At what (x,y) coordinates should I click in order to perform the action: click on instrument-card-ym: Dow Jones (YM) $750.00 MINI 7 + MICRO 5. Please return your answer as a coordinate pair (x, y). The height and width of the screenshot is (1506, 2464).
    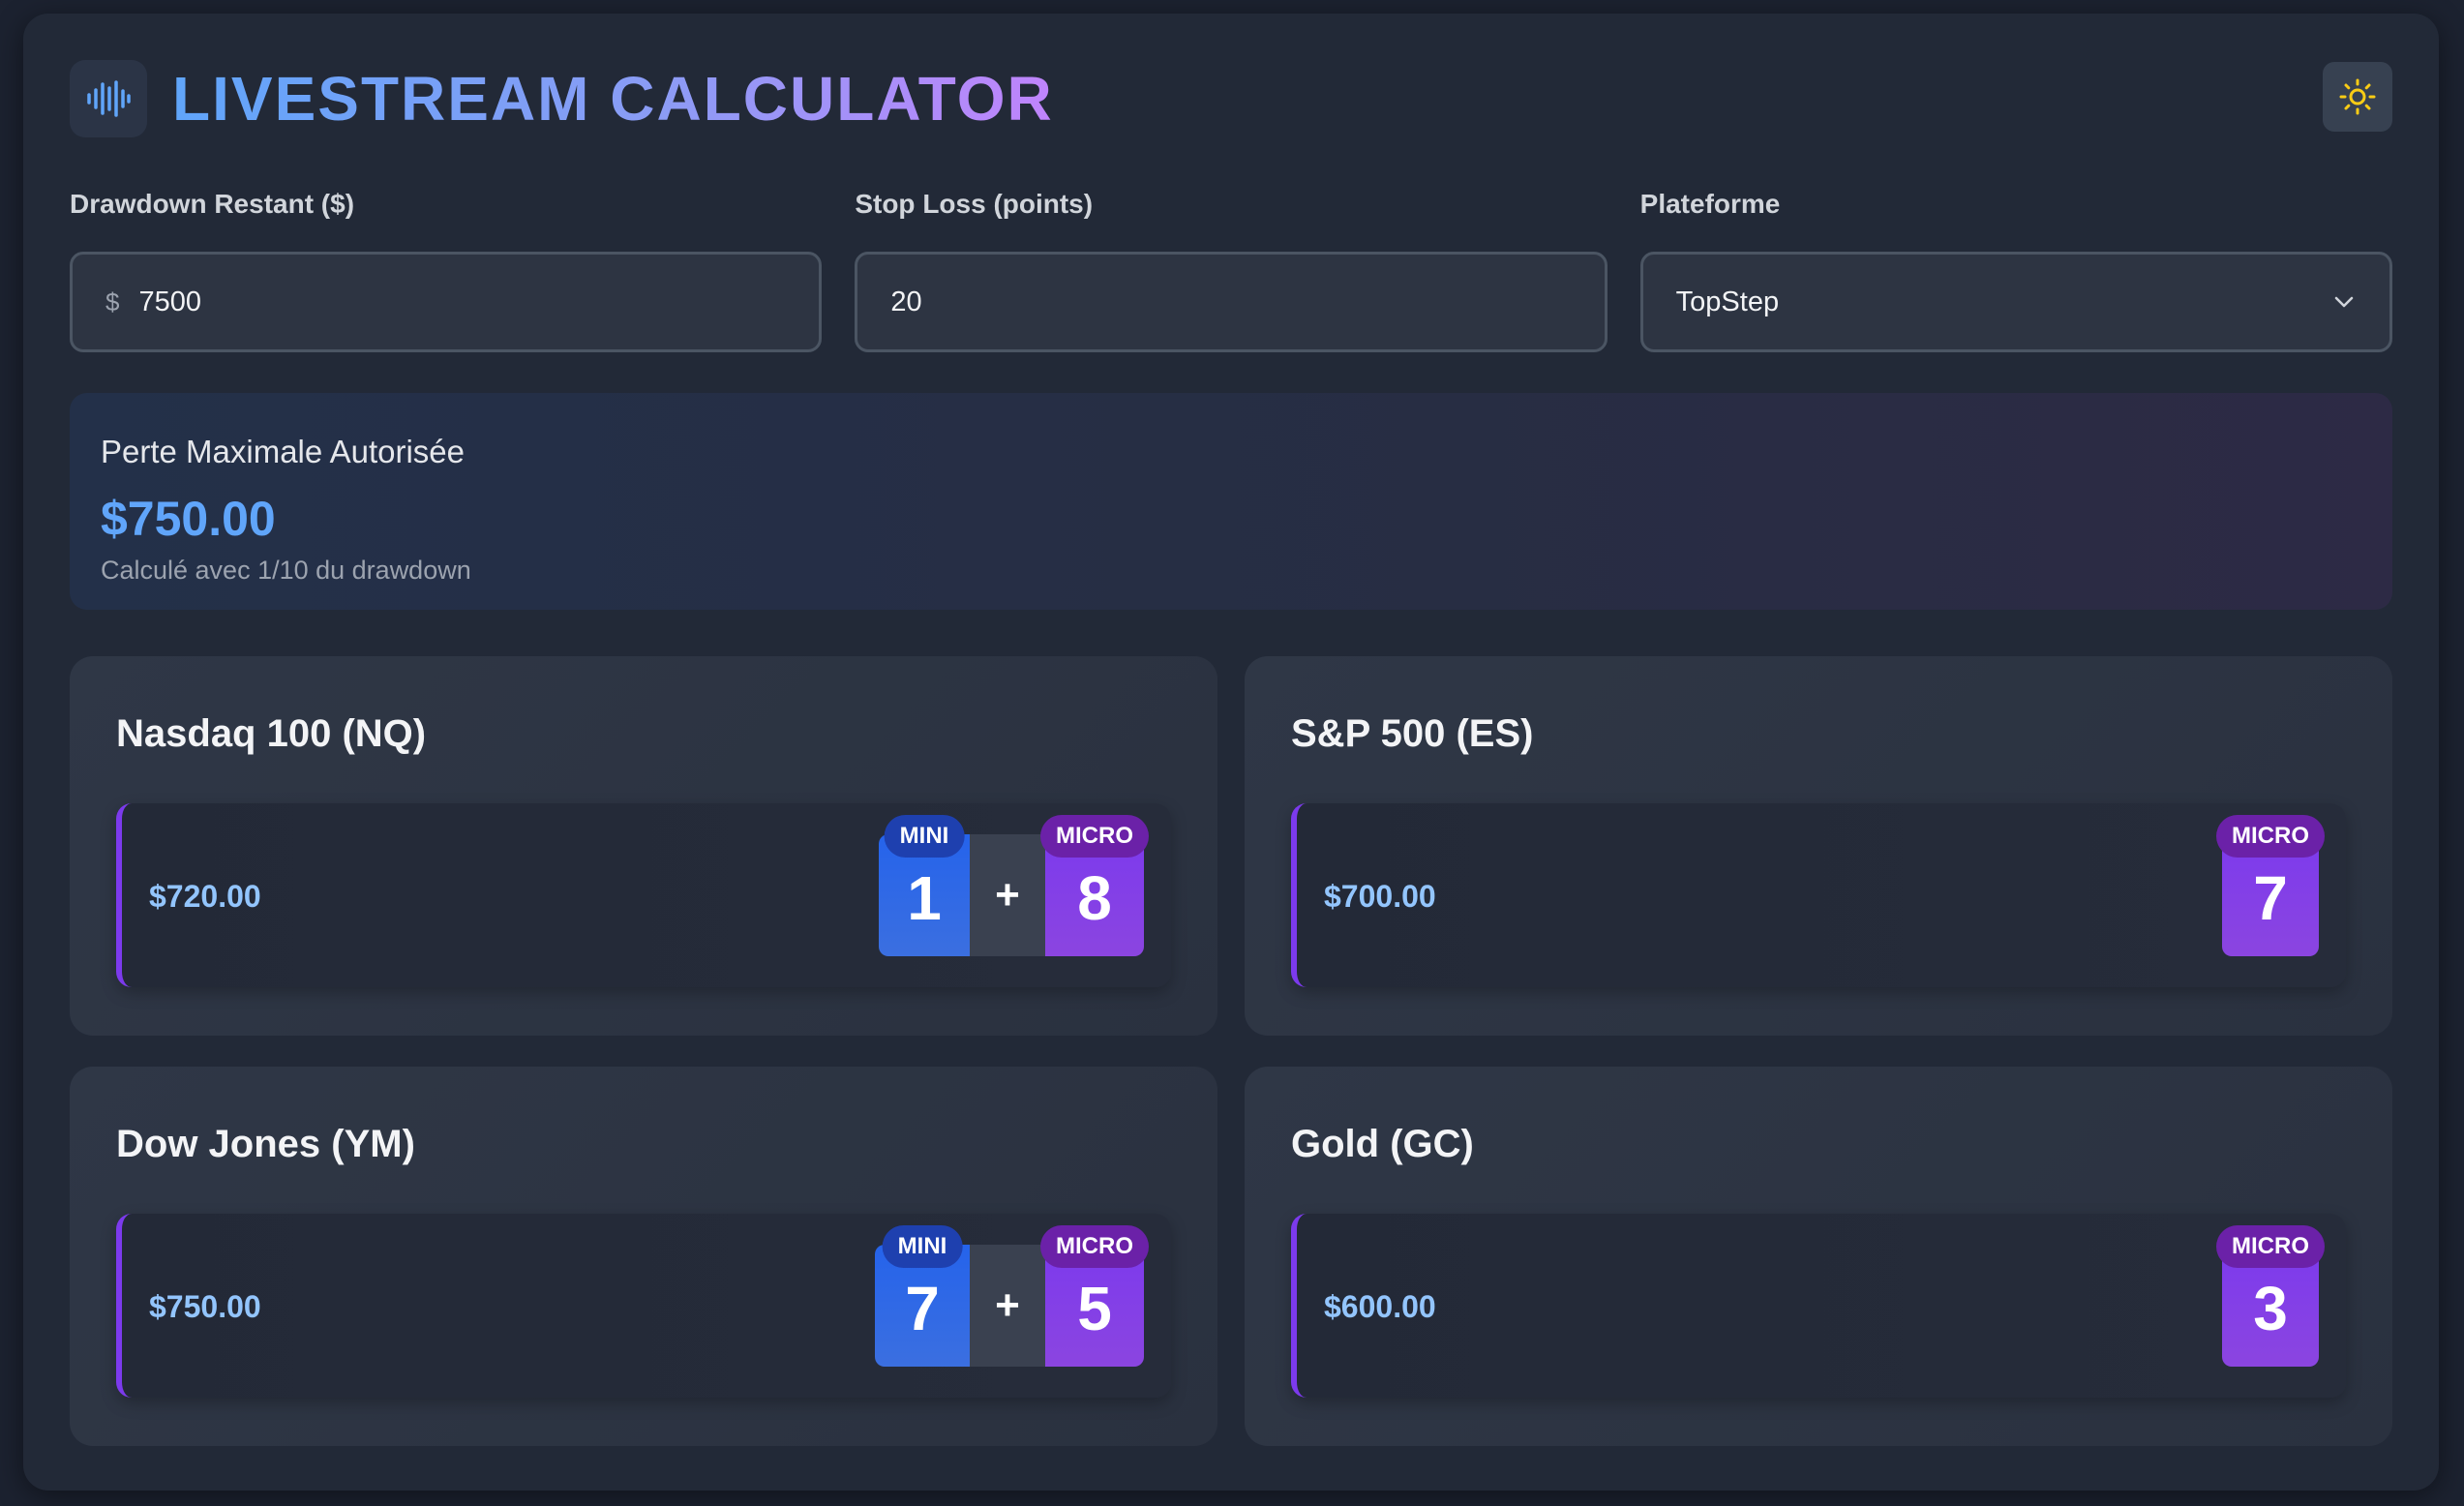
    Looking at the image, I should click on (643, 1256).